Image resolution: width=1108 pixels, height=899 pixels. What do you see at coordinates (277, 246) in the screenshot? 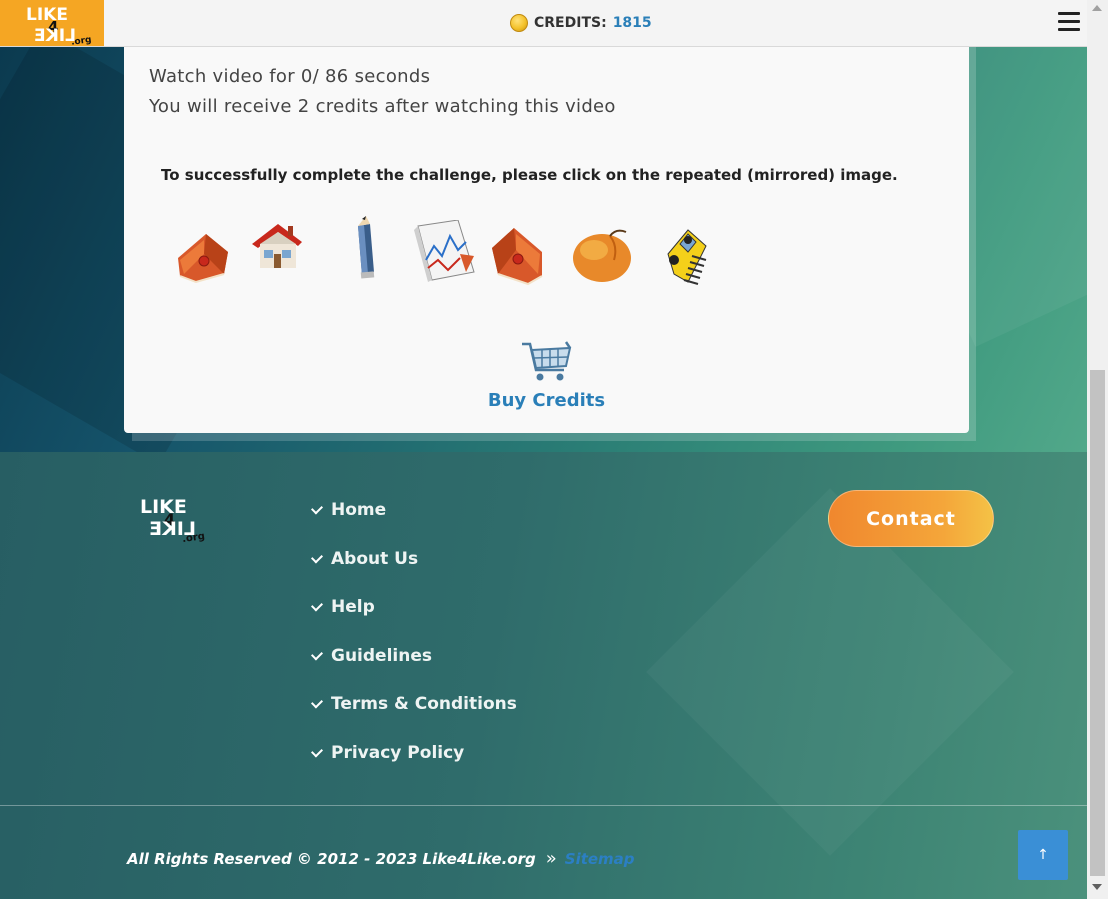
I see `house-icon` at bounding box center [277, 246].